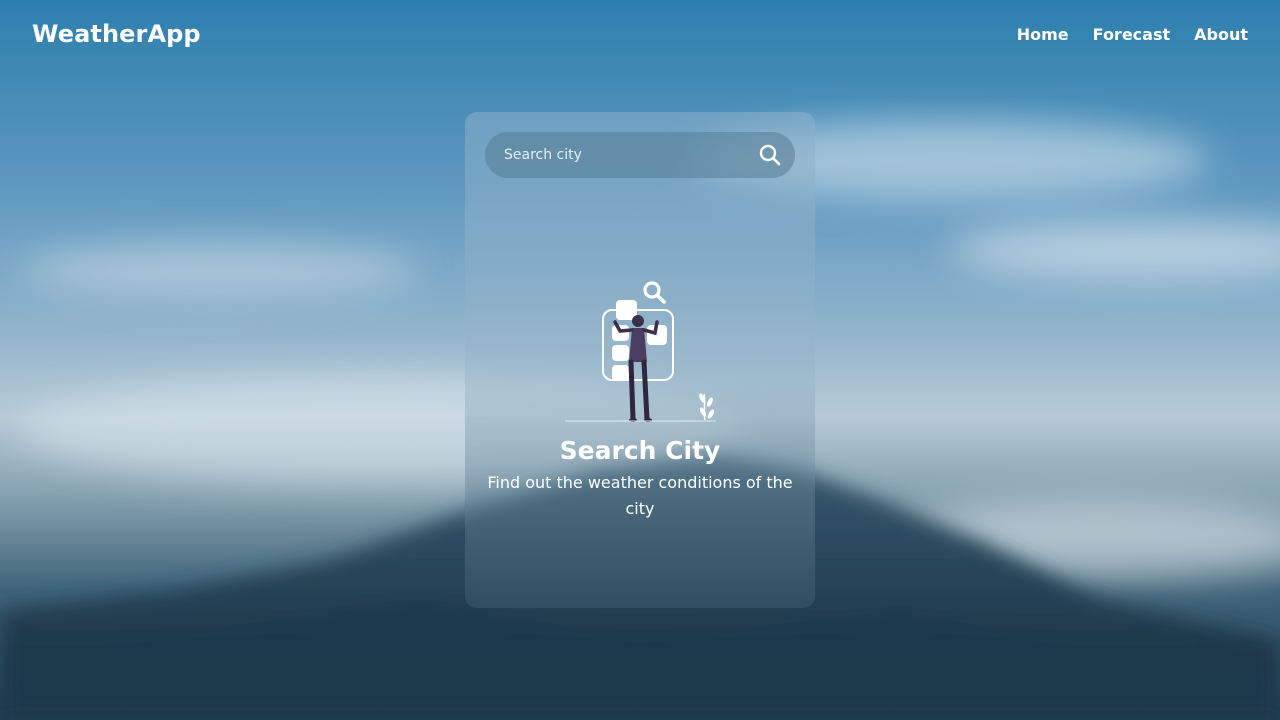  I want to click on top-navbar: WeatherApp Home Forecast About, so click(640, 34).